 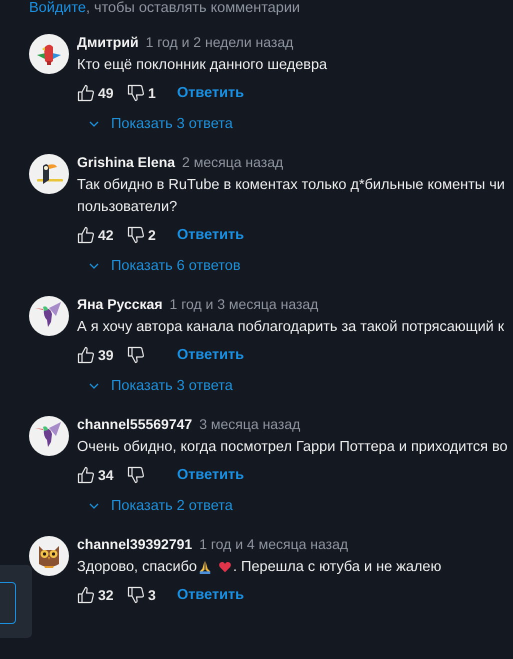 I want to click on outlined-box, so click(x=8, y=603).